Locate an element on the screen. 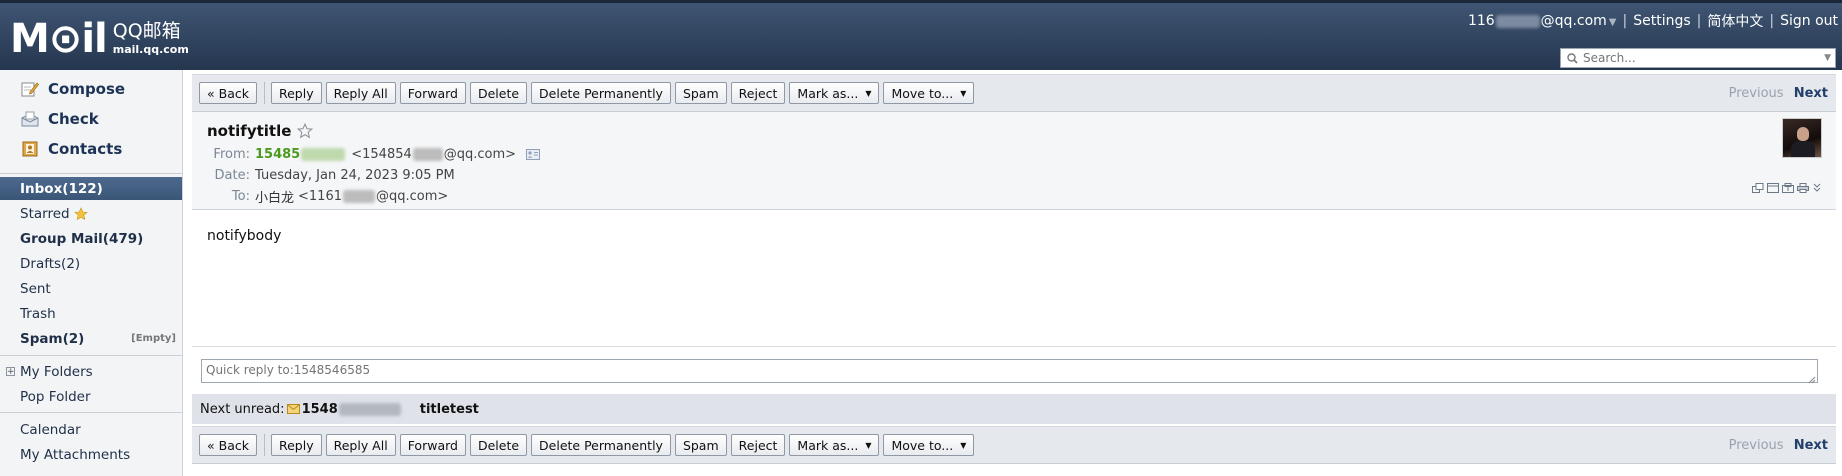 This screenshot has width=1842, height=476. search-options-icon: ▼ is located at coordinates (1827, 58).